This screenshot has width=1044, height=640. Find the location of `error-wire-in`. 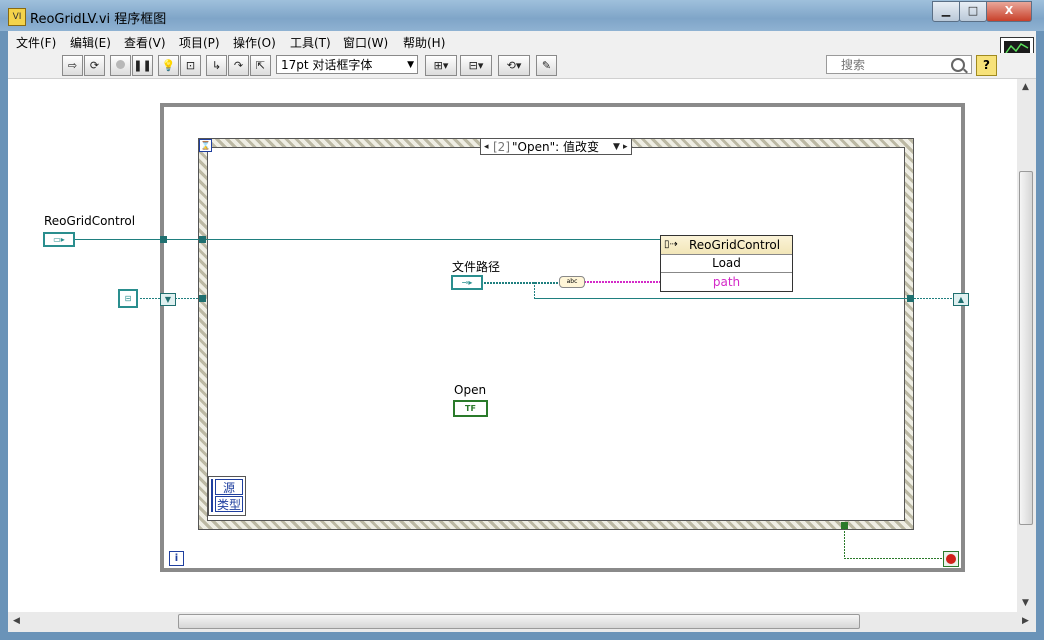

error-wire-in is located at coordinates (150, 298).